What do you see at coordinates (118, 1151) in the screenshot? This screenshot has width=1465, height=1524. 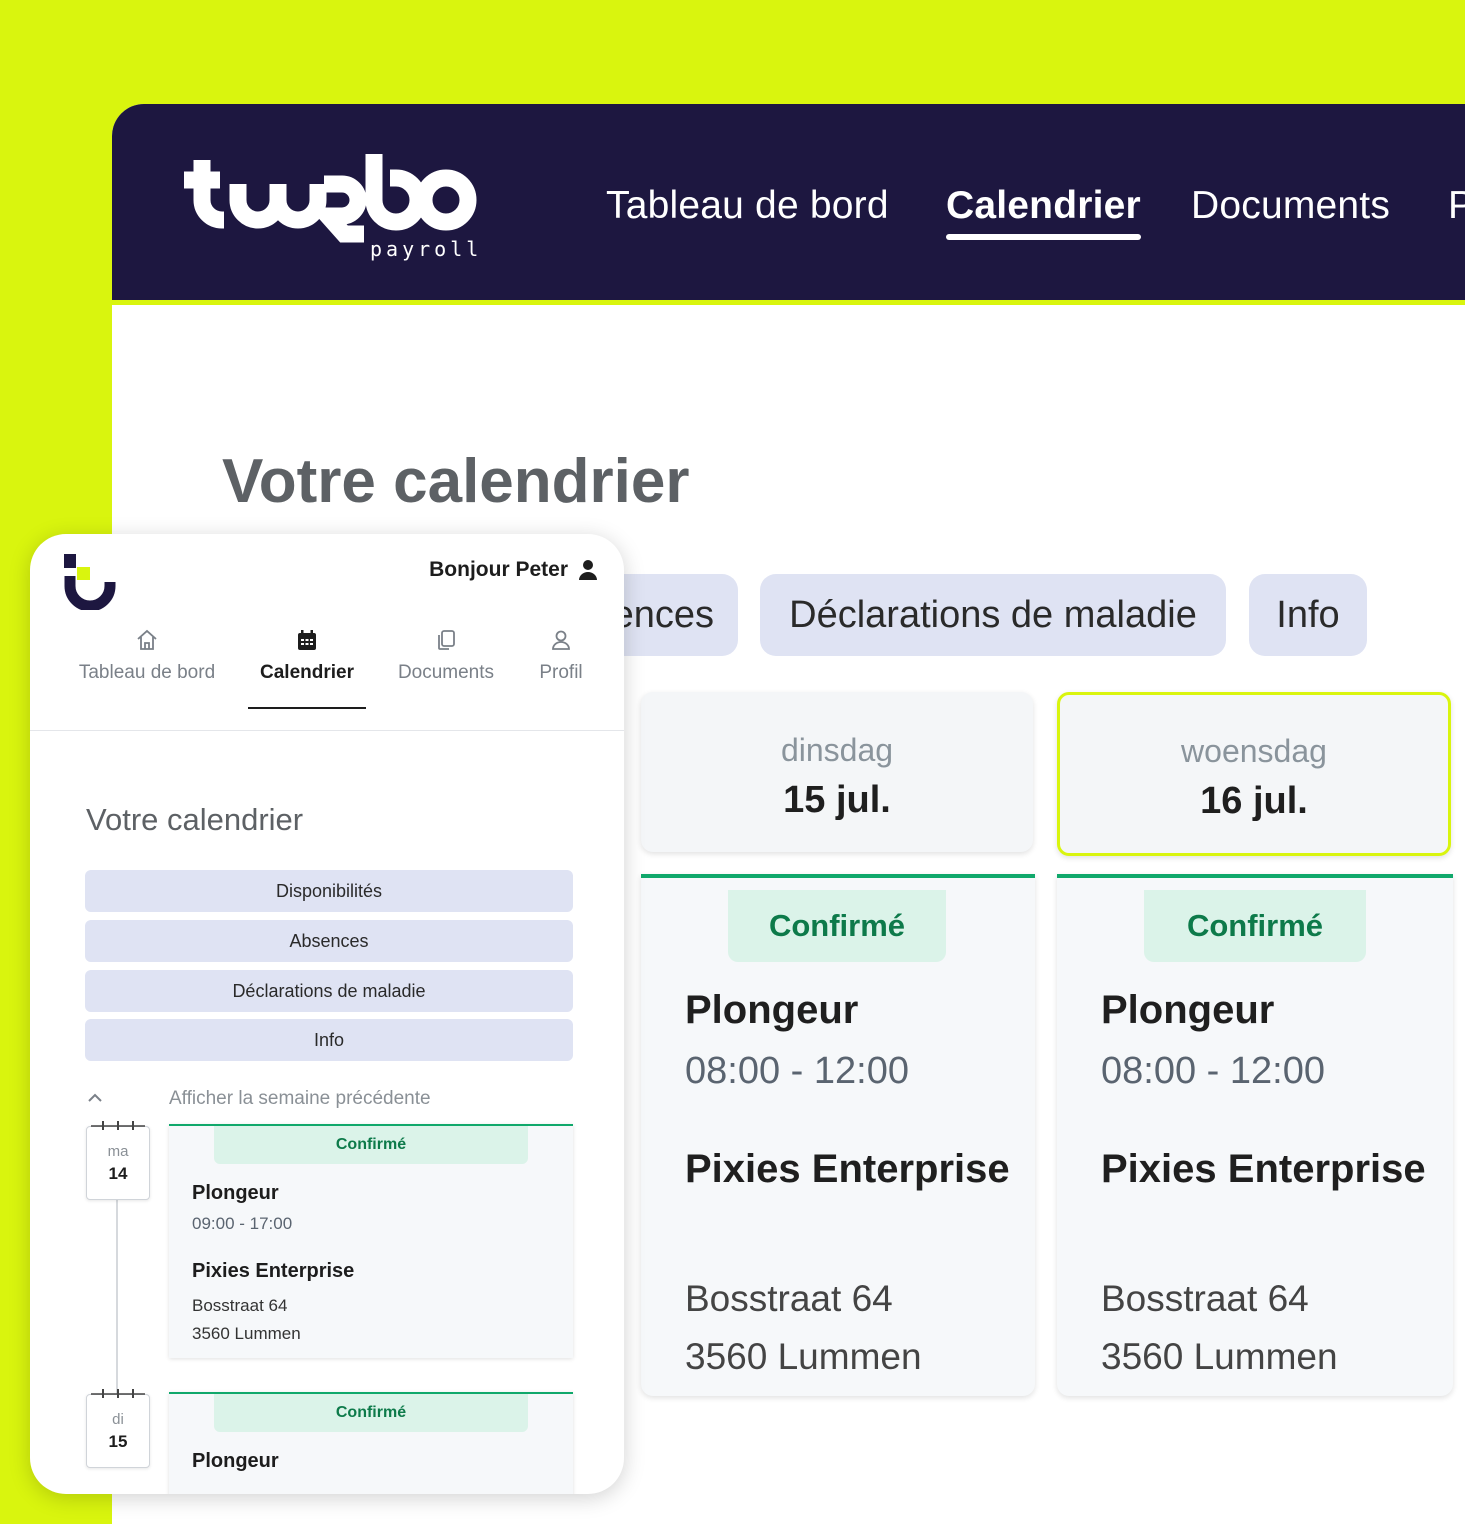 I see `day-abbr: ma` at bounding box center [118, 1151].